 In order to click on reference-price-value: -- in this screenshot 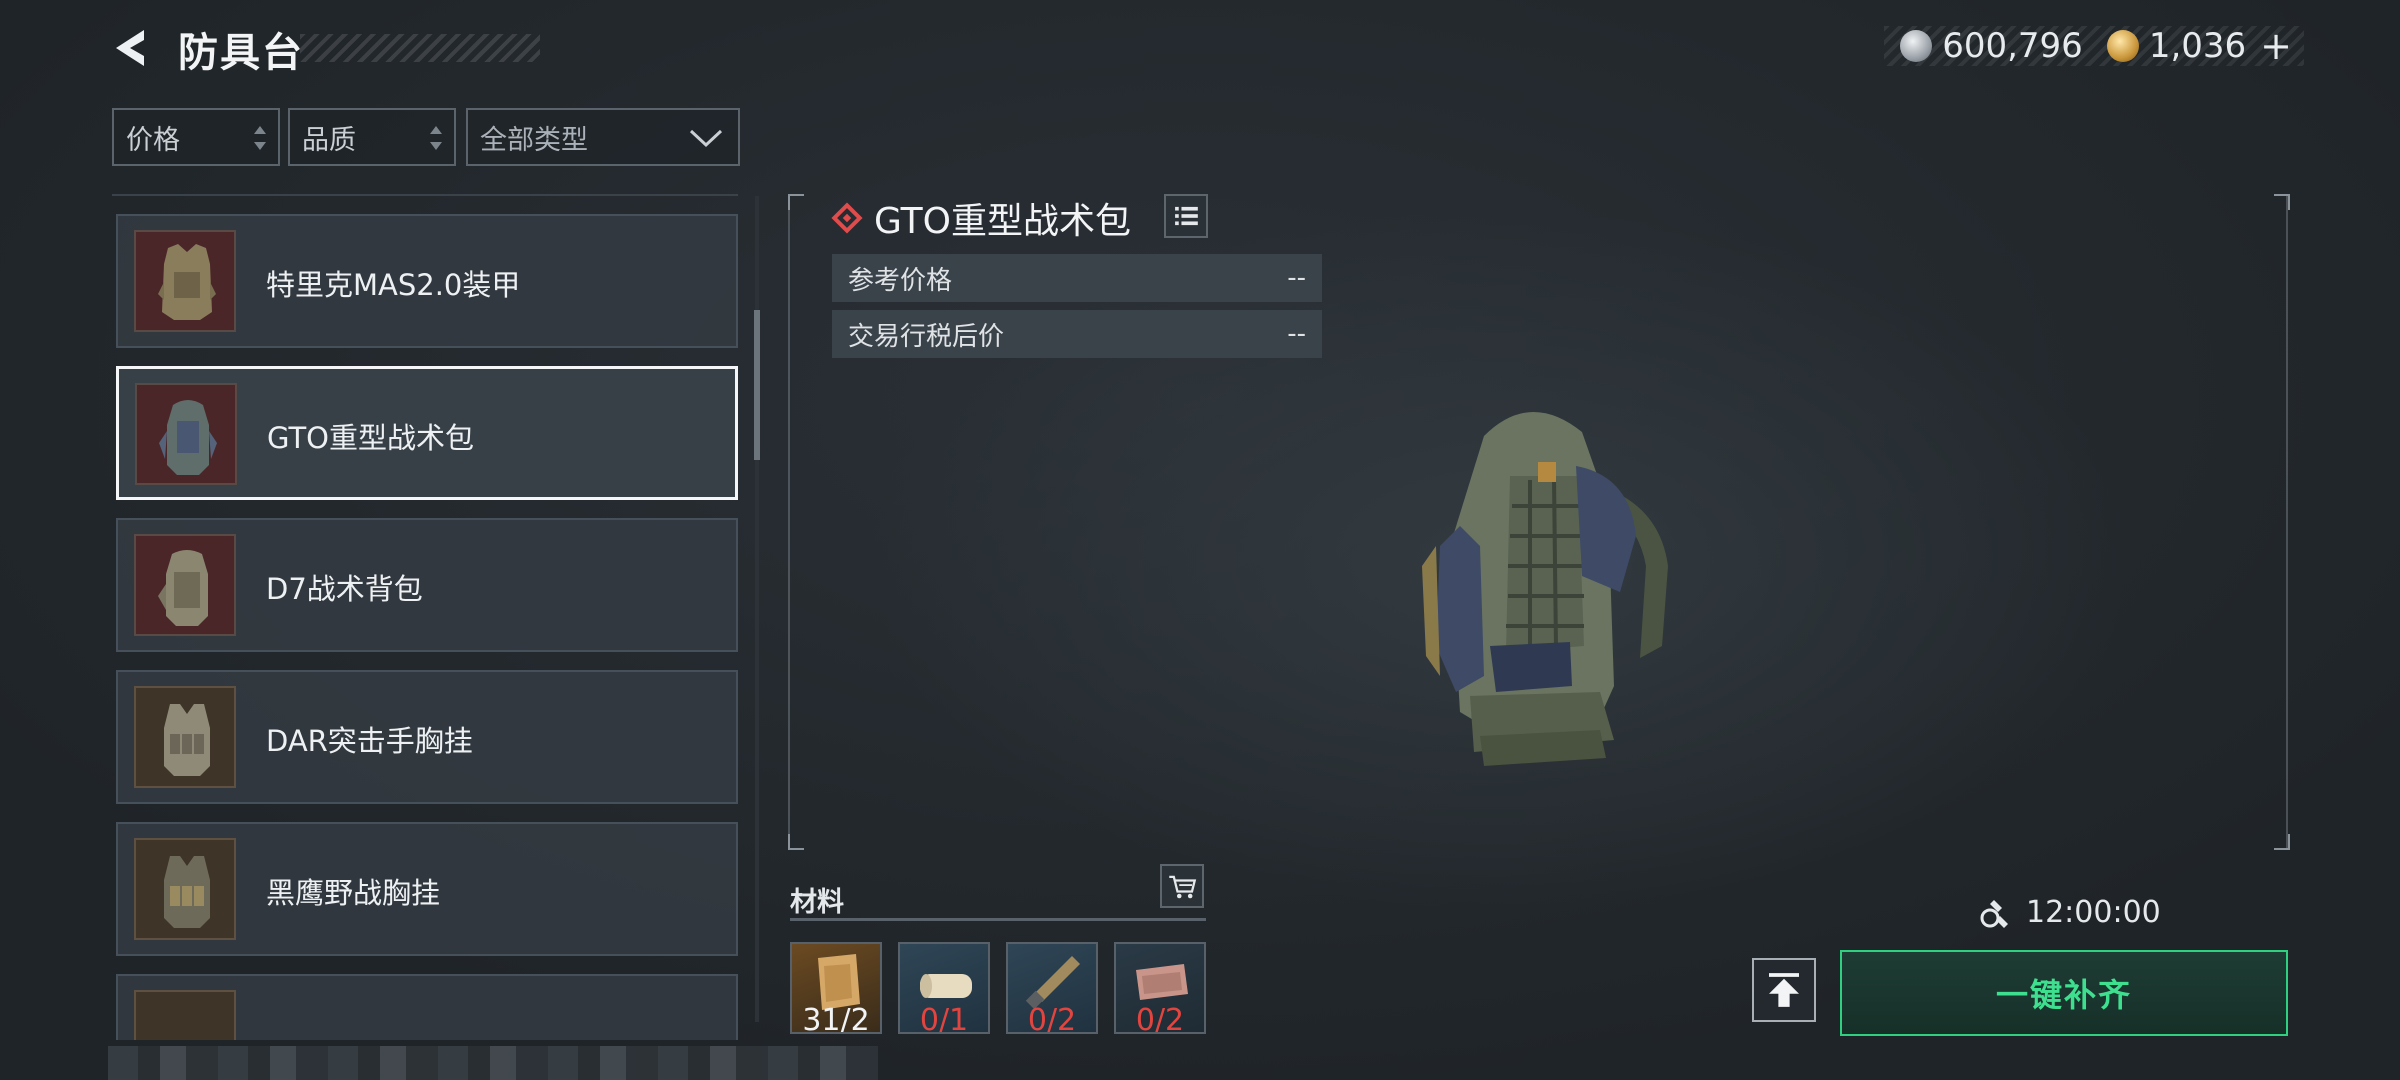, I will do `click(1296, 278)`.